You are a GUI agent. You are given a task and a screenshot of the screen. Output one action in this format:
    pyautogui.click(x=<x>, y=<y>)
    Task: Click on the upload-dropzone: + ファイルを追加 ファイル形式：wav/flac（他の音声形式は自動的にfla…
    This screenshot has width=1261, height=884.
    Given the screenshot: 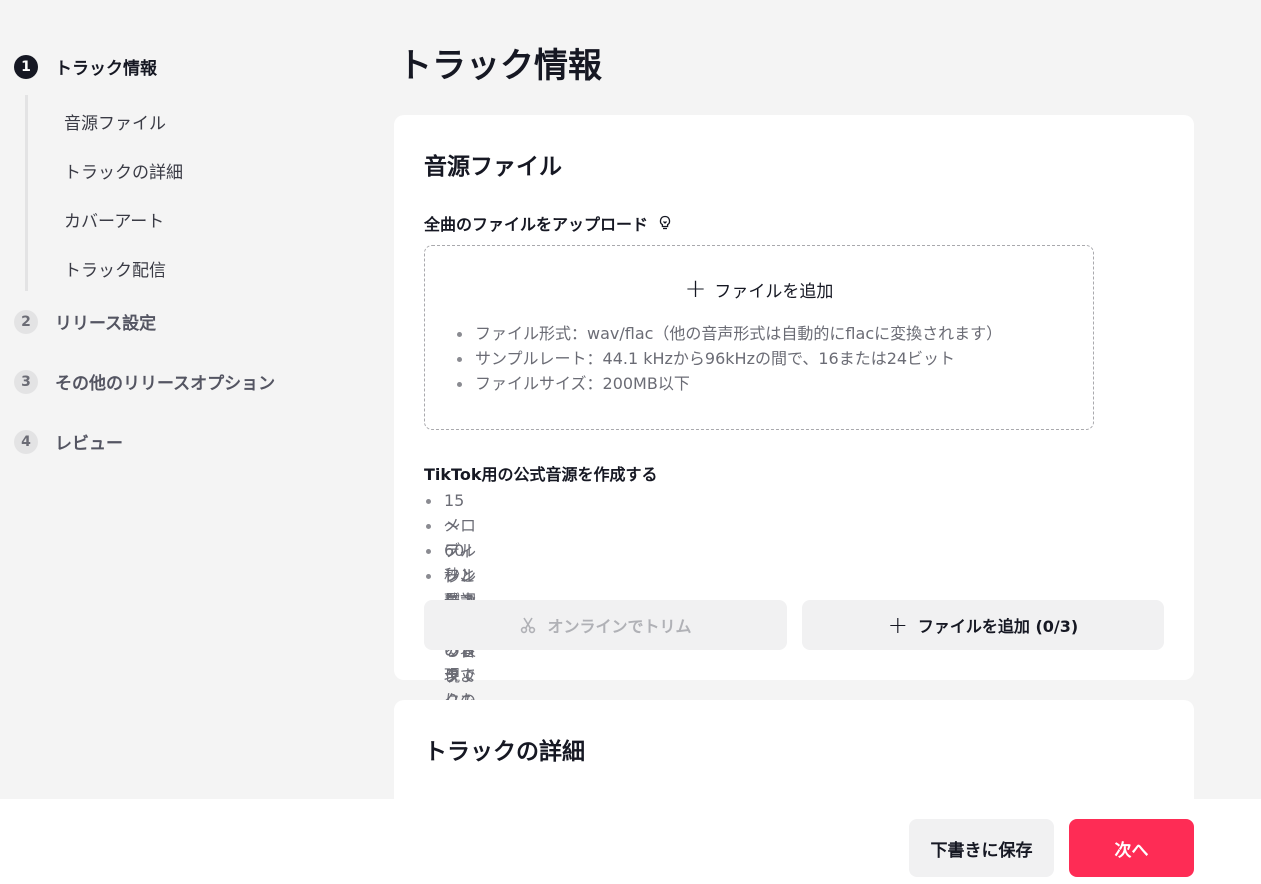 What is the action you would take?
    pyautogui.click(x=759, y=337)
    